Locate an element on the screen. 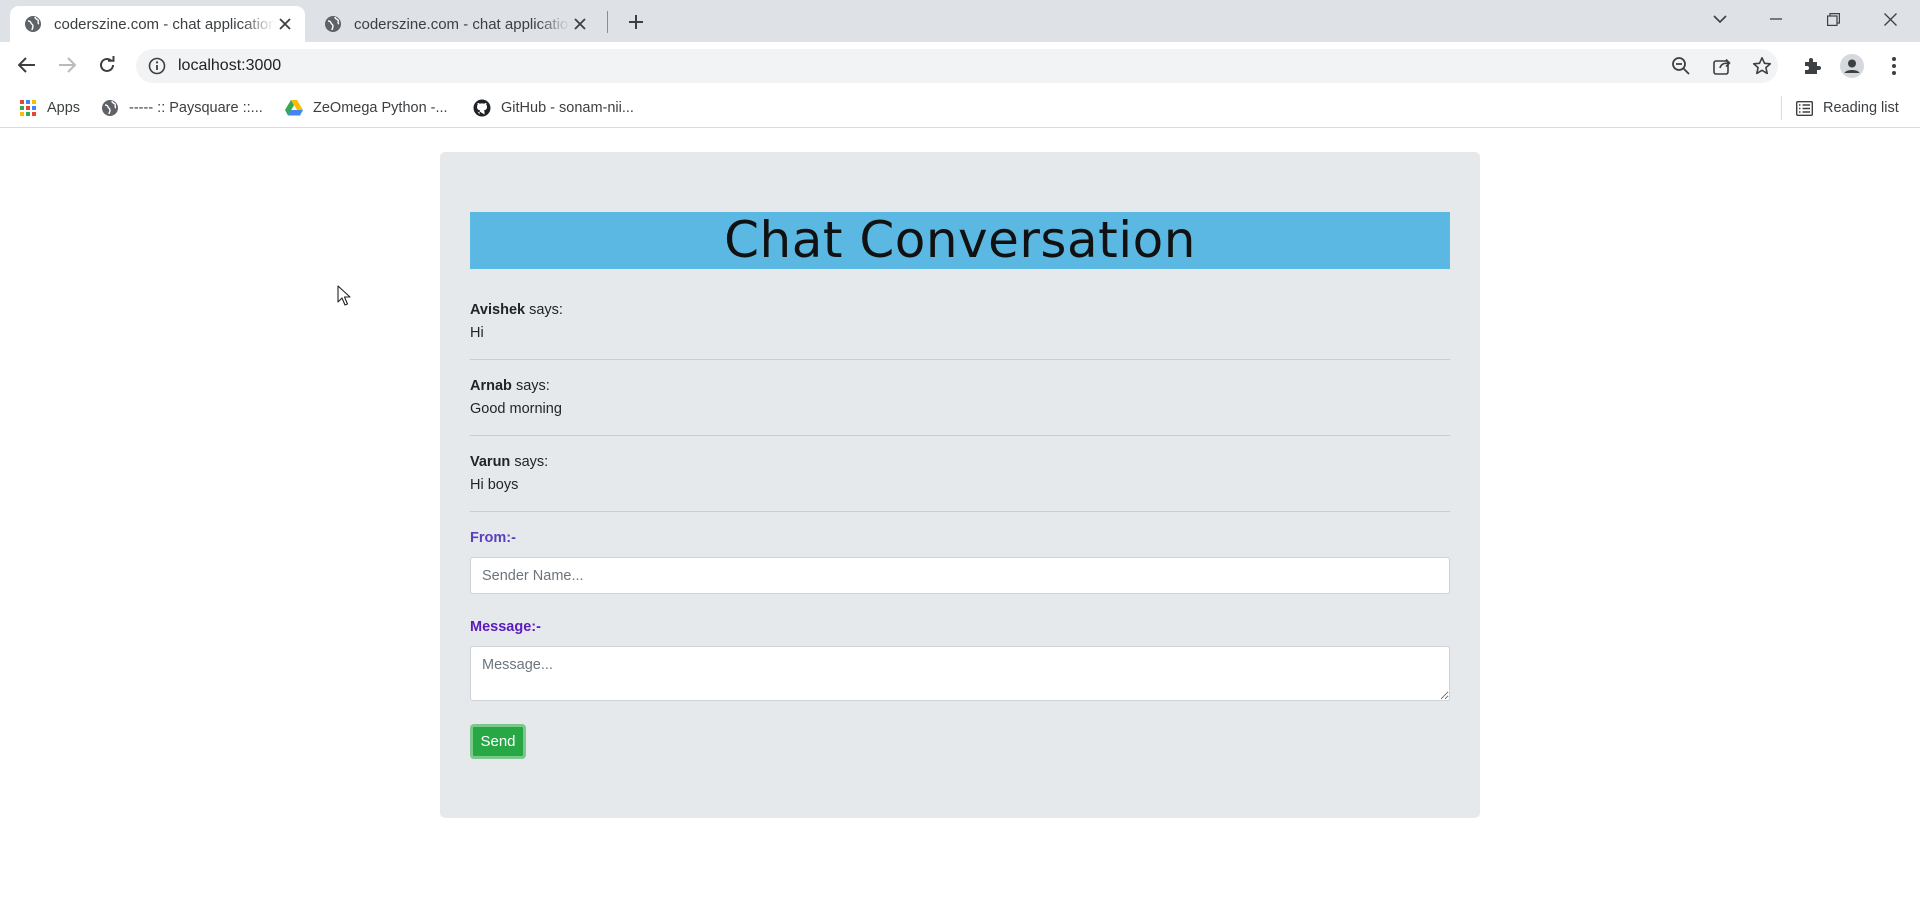 Image resolution: width=1920 pixels, height=918 pixels. minimize-icon is located at coordinates (1776, 19).